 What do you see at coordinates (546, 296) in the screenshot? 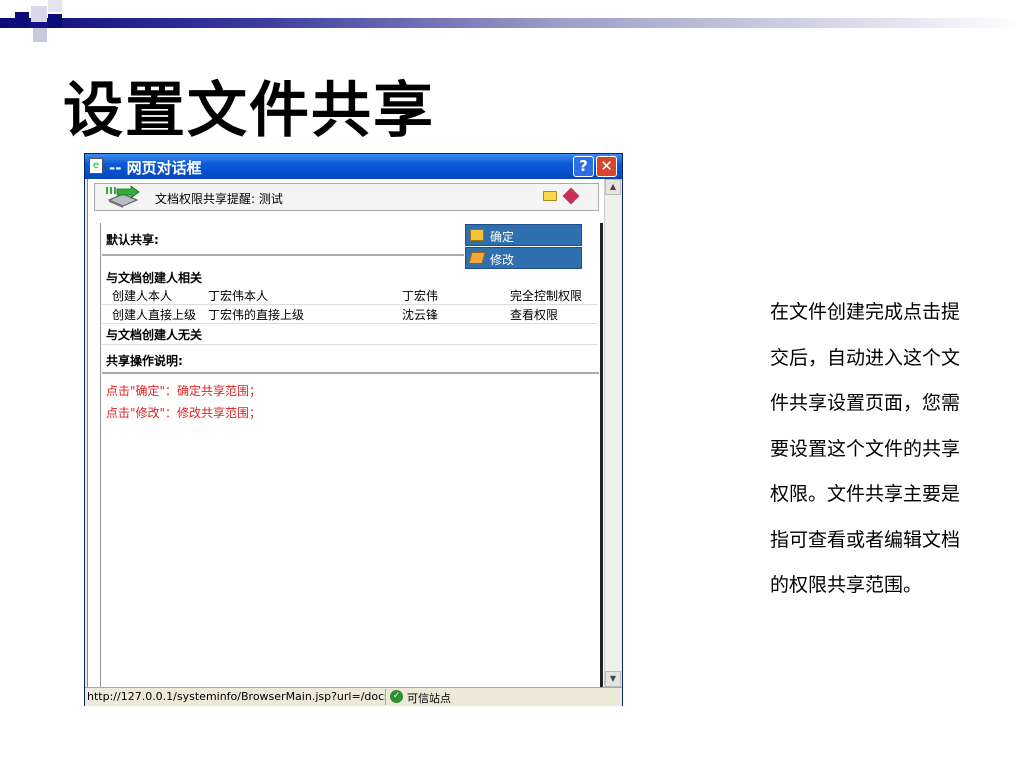
I see `row-permission: 完全控制权限` at bounding box center [546, 296].